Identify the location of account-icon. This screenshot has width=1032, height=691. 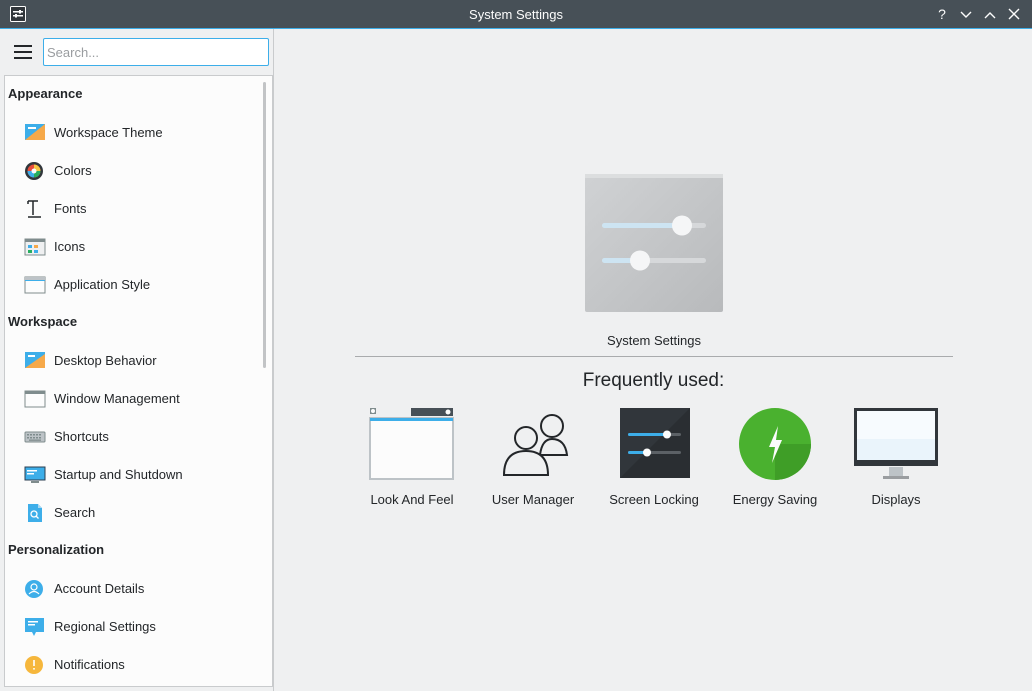
(34, 589).